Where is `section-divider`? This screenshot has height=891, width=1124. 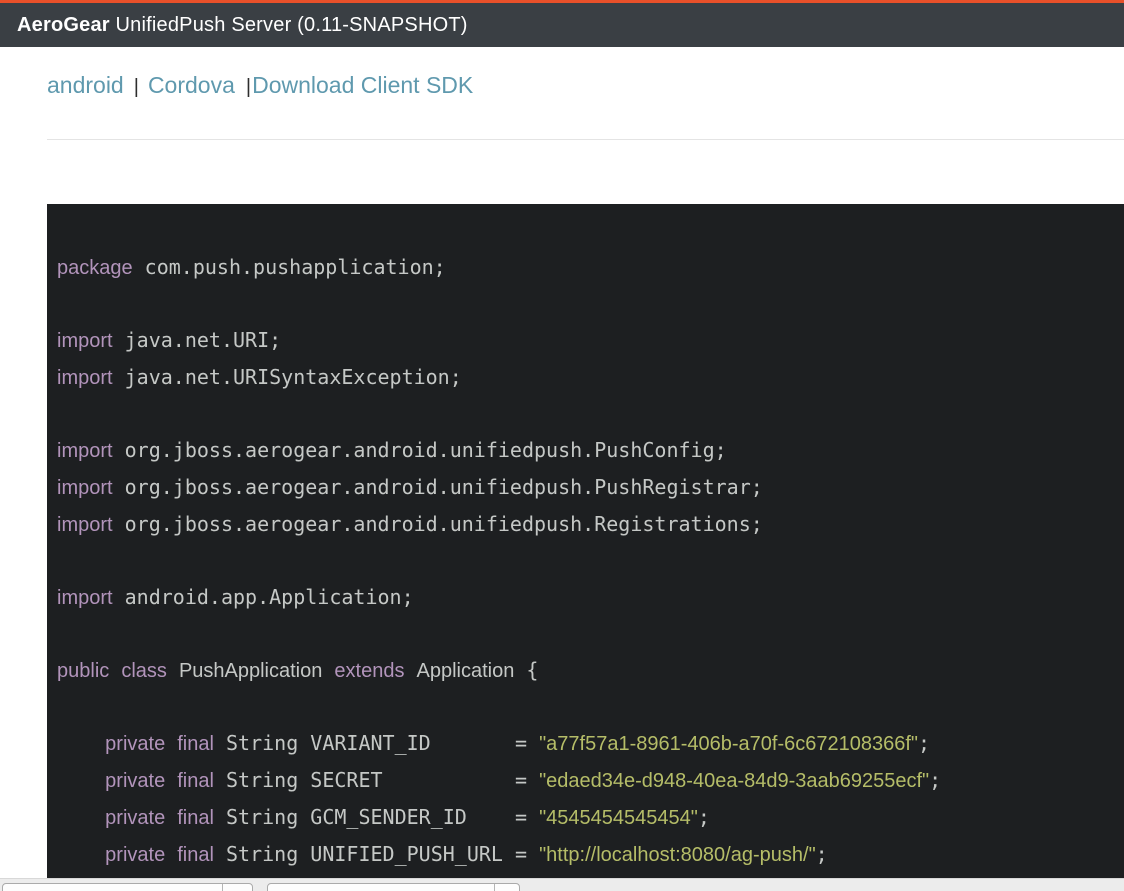 section-divider is located at coordinates (585, 139).